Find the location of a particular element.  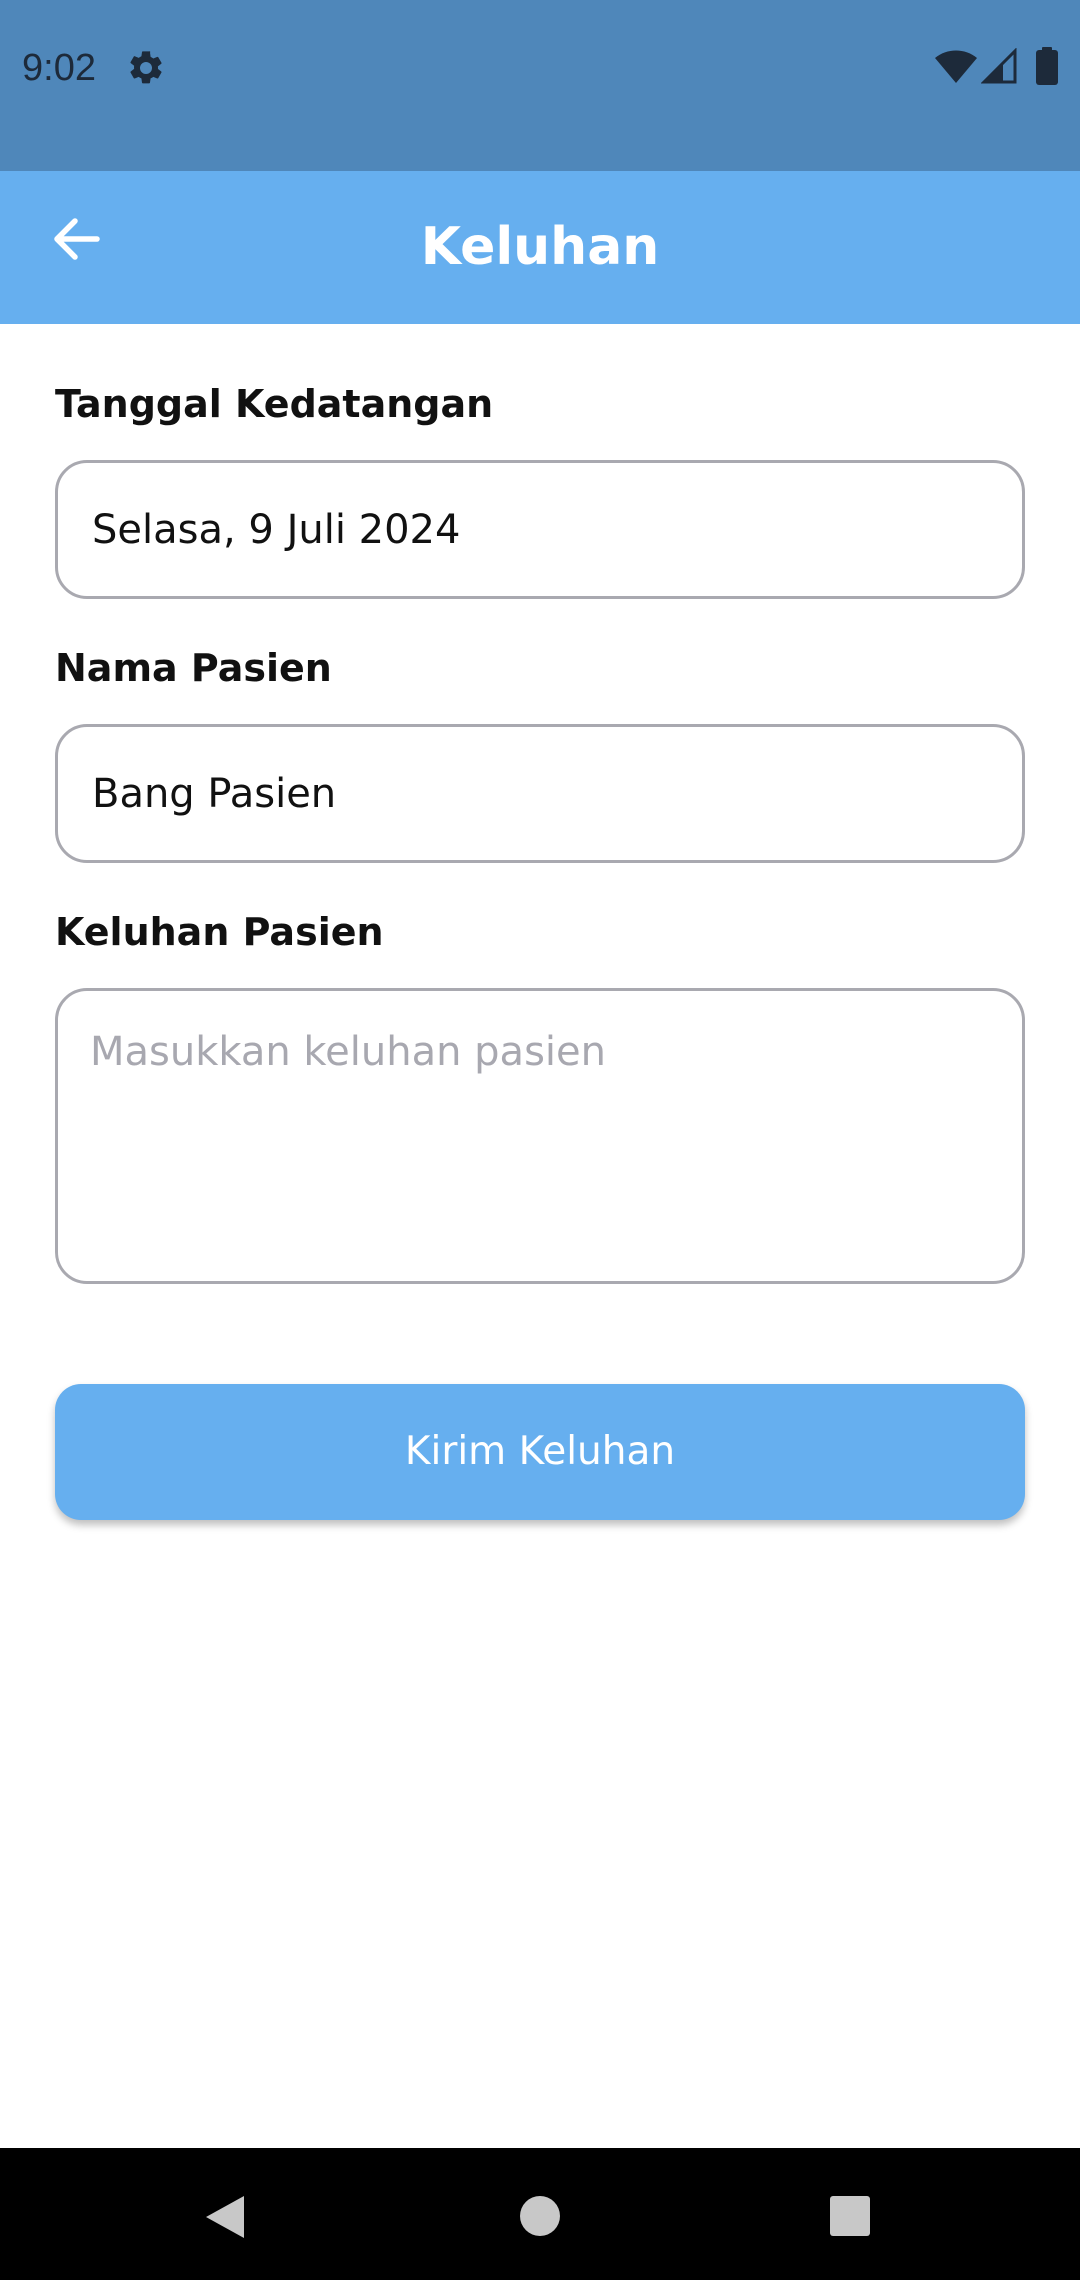

arrow-left-icon is located at coordinates (77, 239).